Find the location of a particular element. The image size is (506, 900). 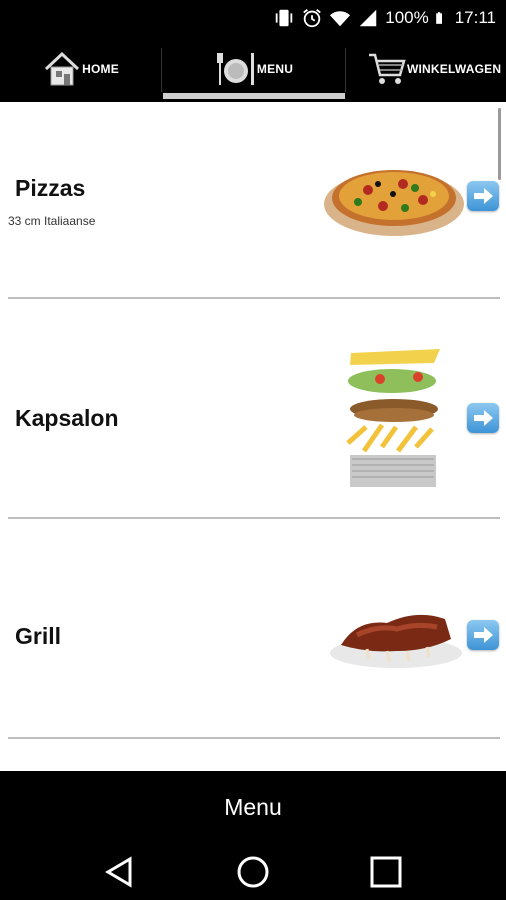

item-subtitle: 33 cm Italiaanse is located at coordinates (52, 221).